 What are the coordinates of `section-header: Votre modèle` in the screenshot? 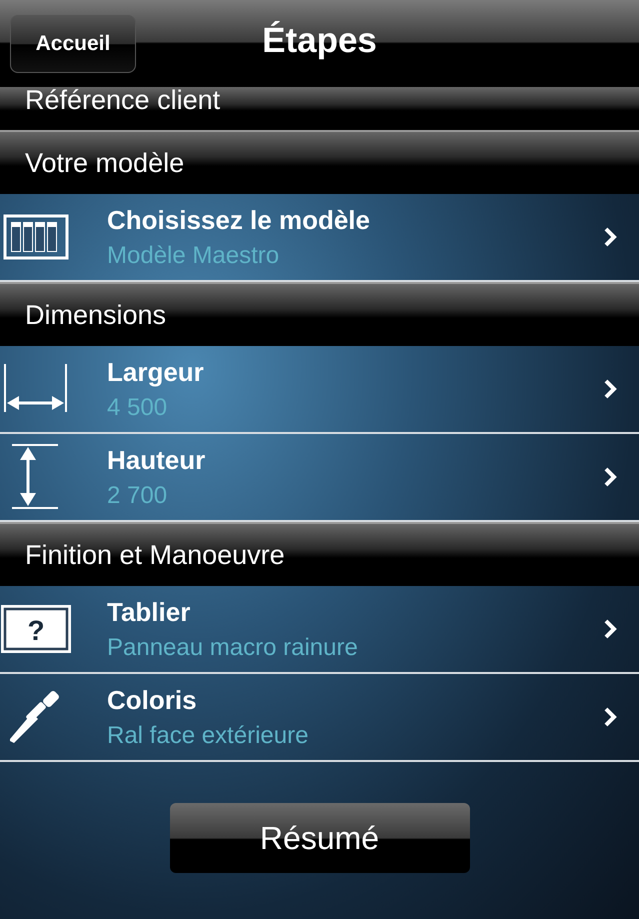 It's located at (319, 162).